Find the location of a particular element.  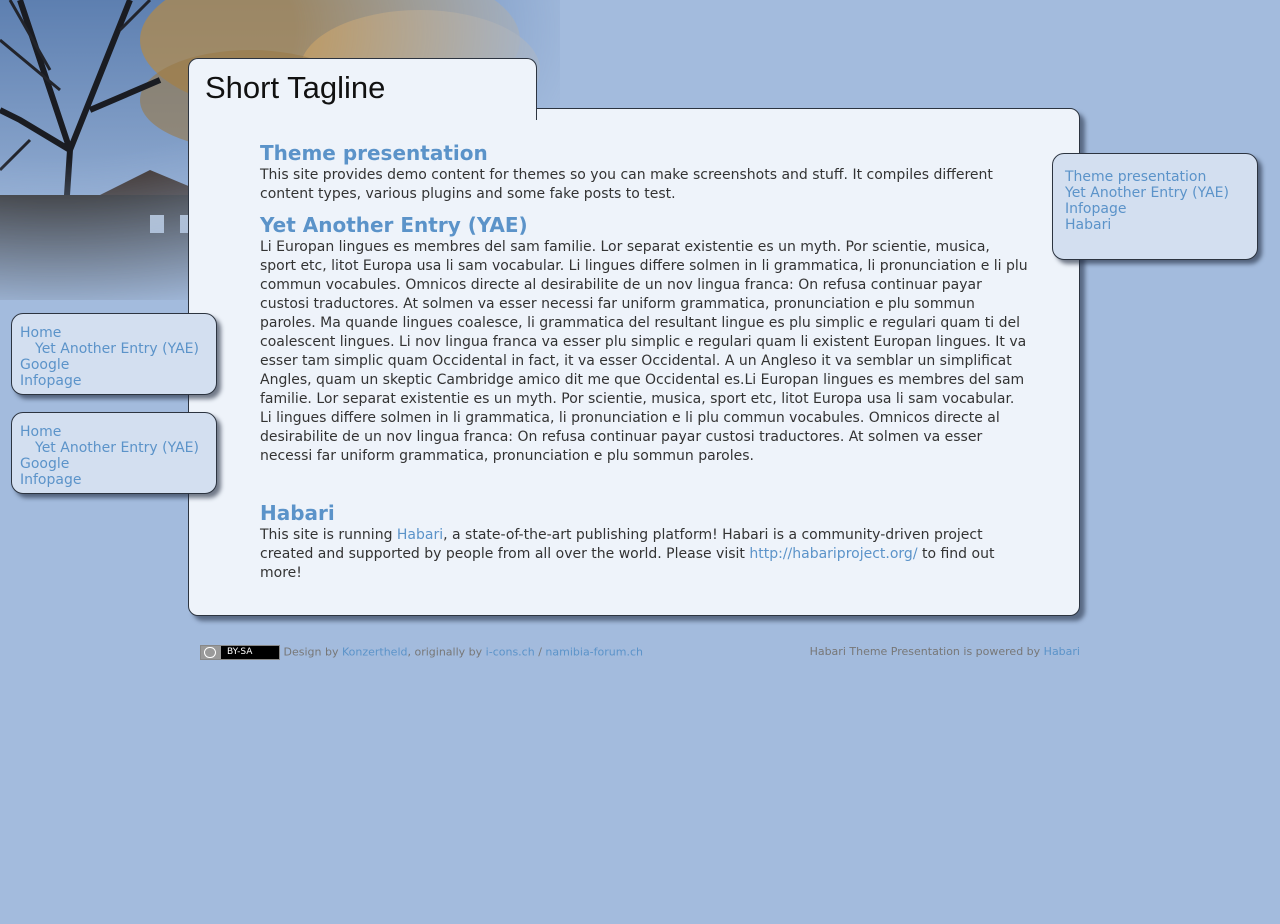

powered-by-label: Habari Theme Presentation is powered by is located at coordinates (925, 651).